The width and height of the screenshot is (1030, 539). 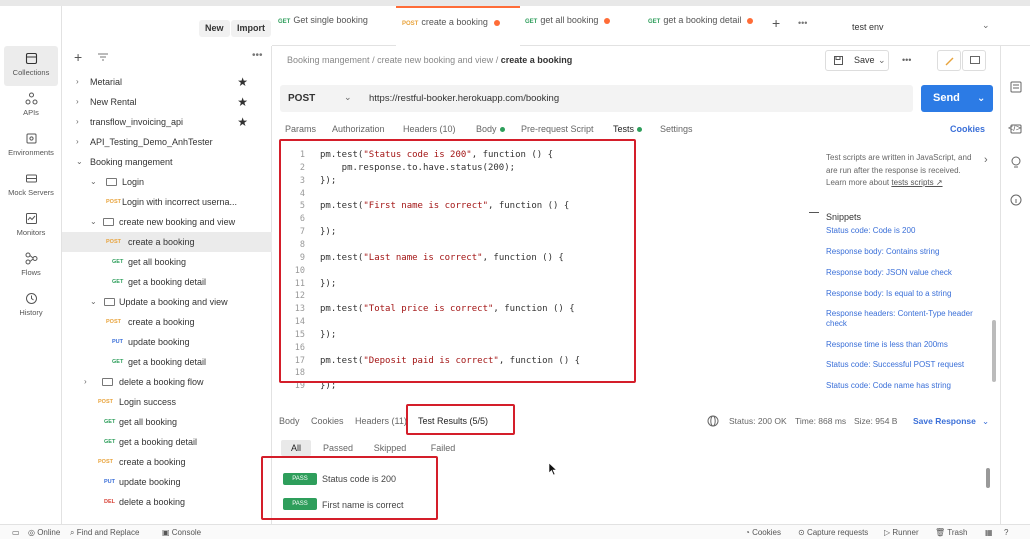 I want to click on add-icon: +, so click(x=78, y=57).